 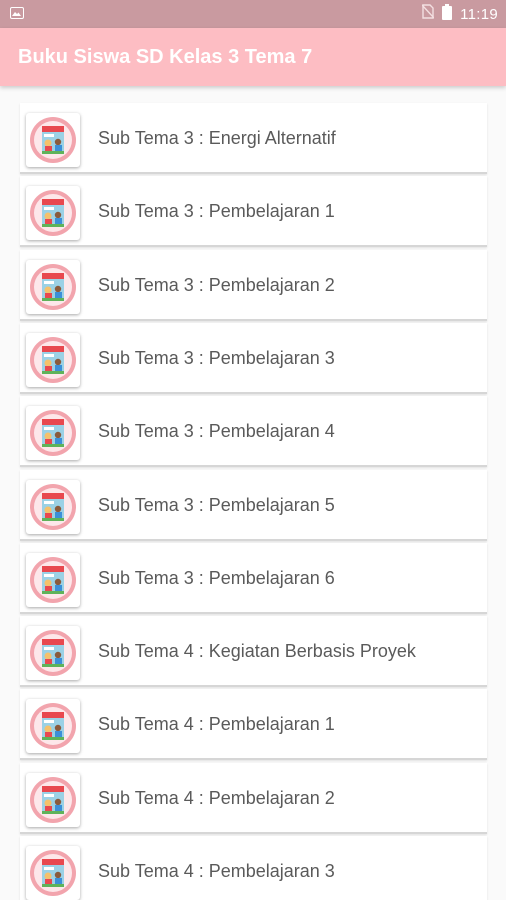 I want to click on list-item-3: Sub Tema 3 : Pembelajaran 2, so click(x=253, y=285).